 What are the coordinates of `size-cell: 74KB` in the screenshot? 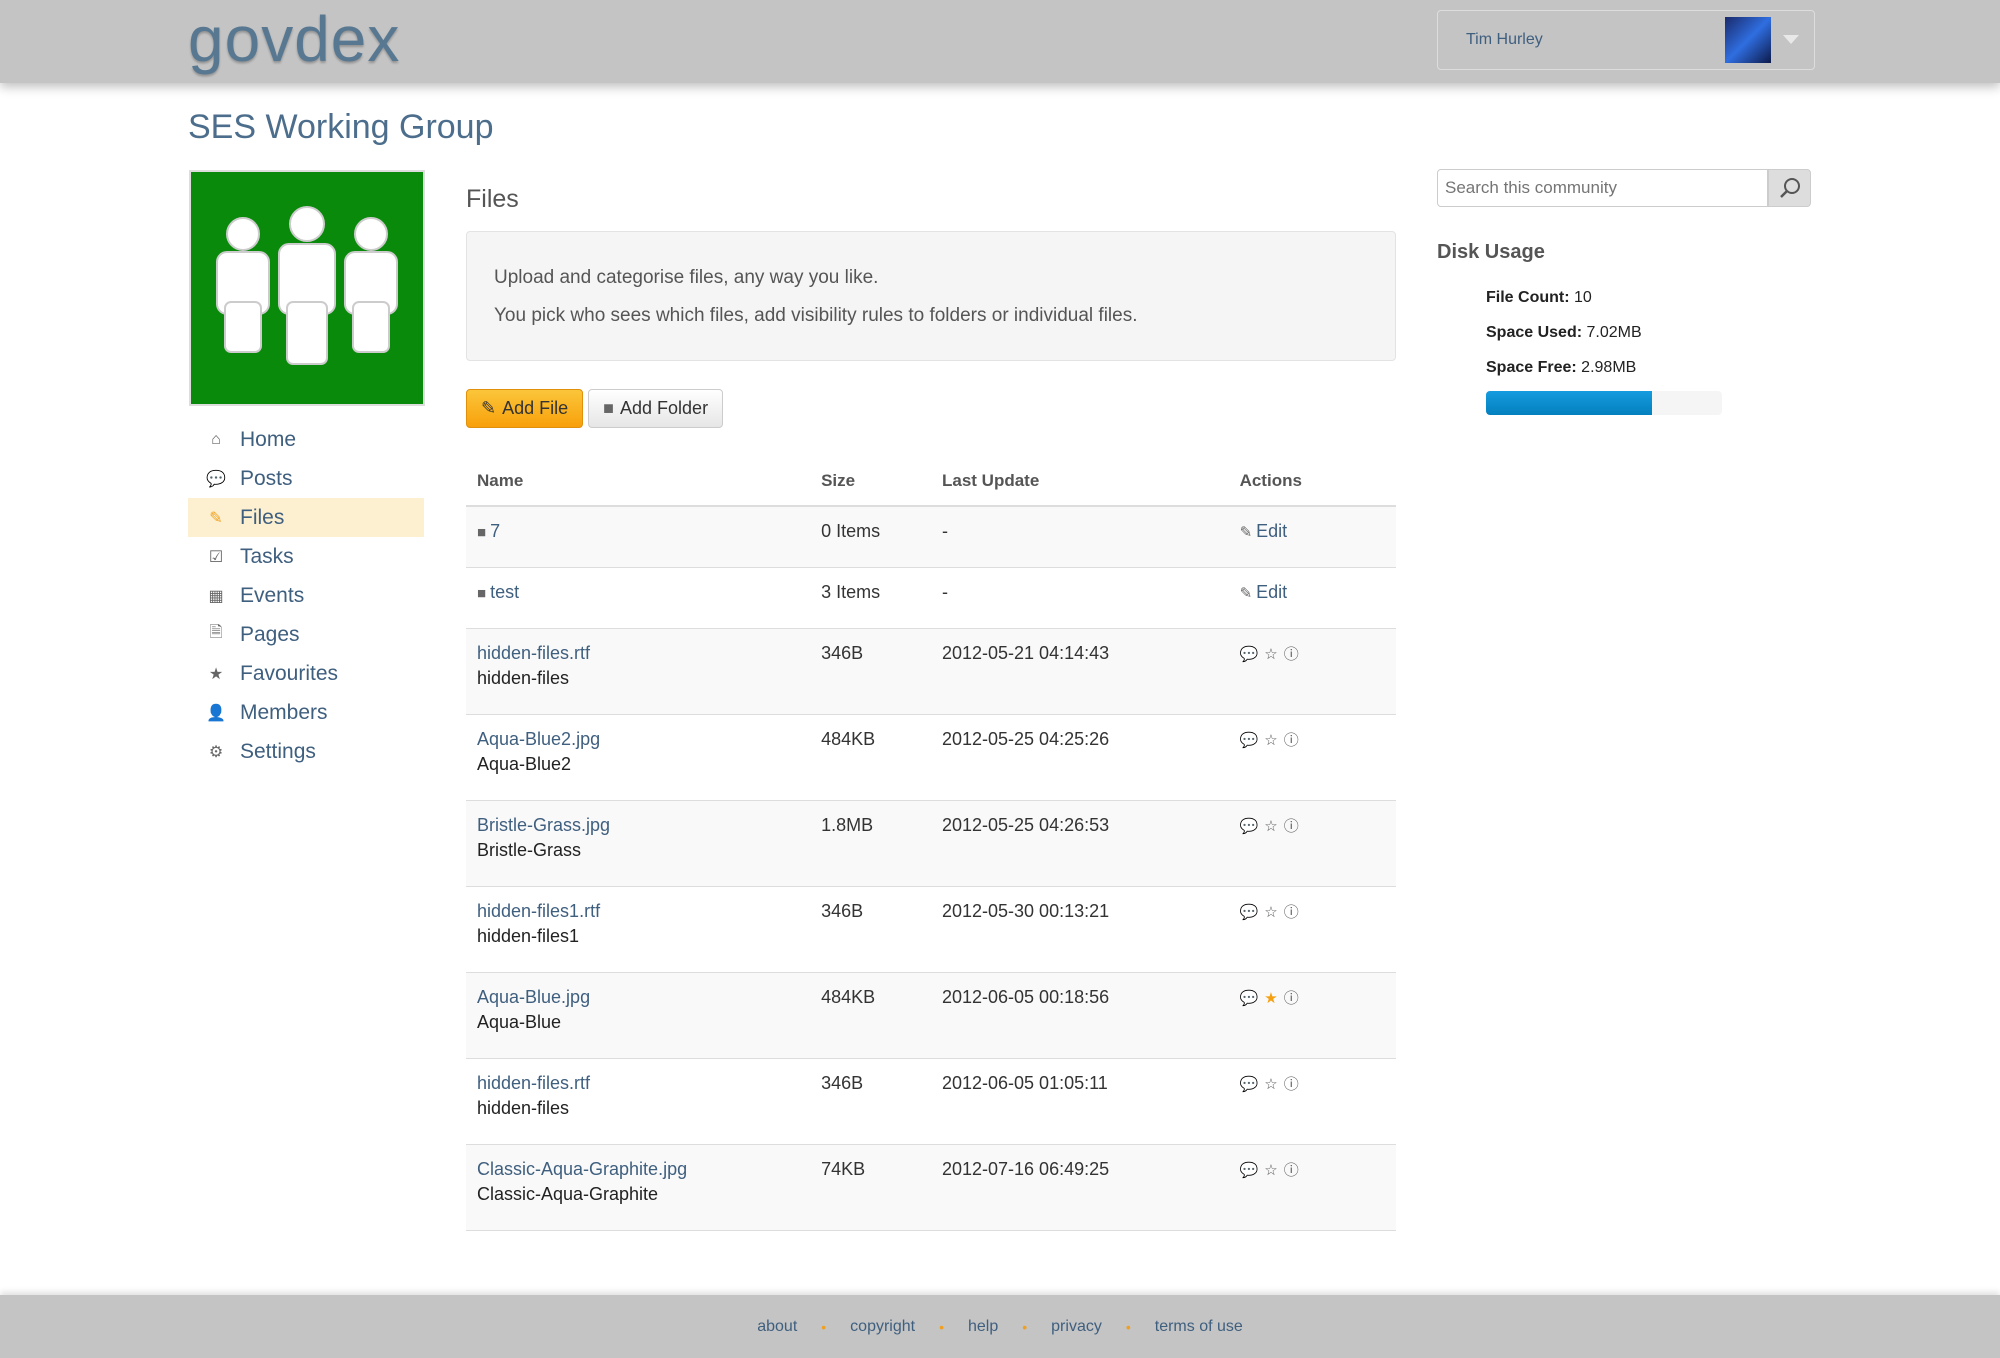 It's located at (870, 1187).